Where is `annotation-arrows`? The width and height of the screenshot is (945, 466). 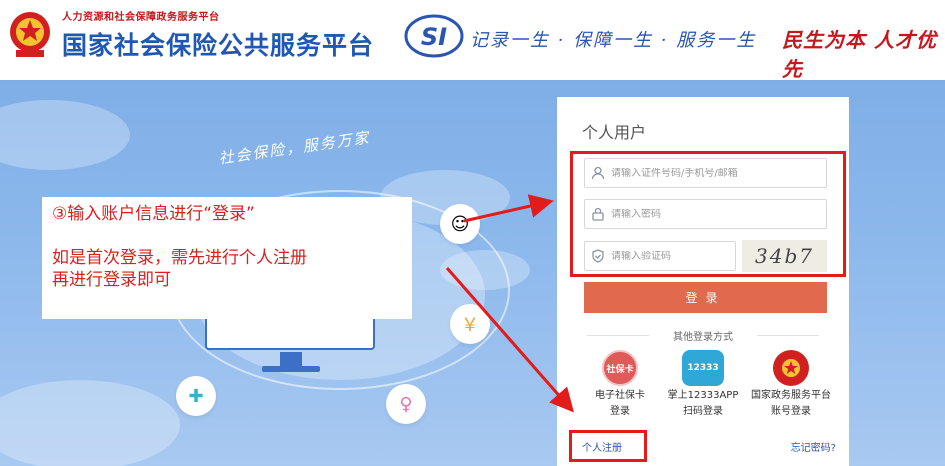 annotation-arrows is located at coordinates (509, 303).